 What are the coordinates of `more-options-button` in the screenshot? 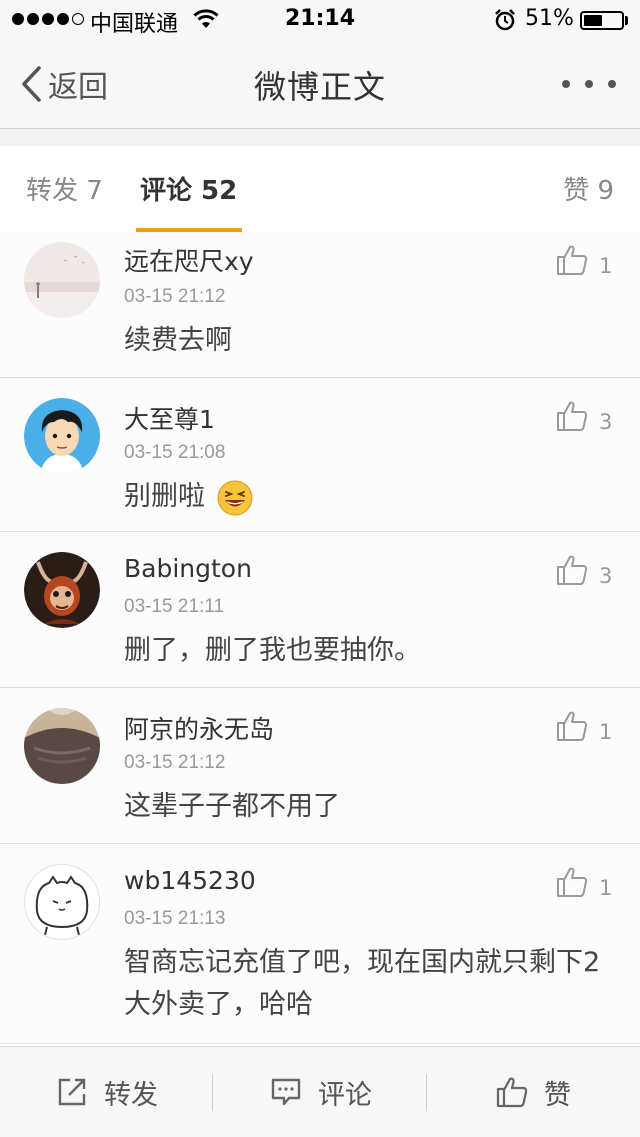 It's located at (589, 84).